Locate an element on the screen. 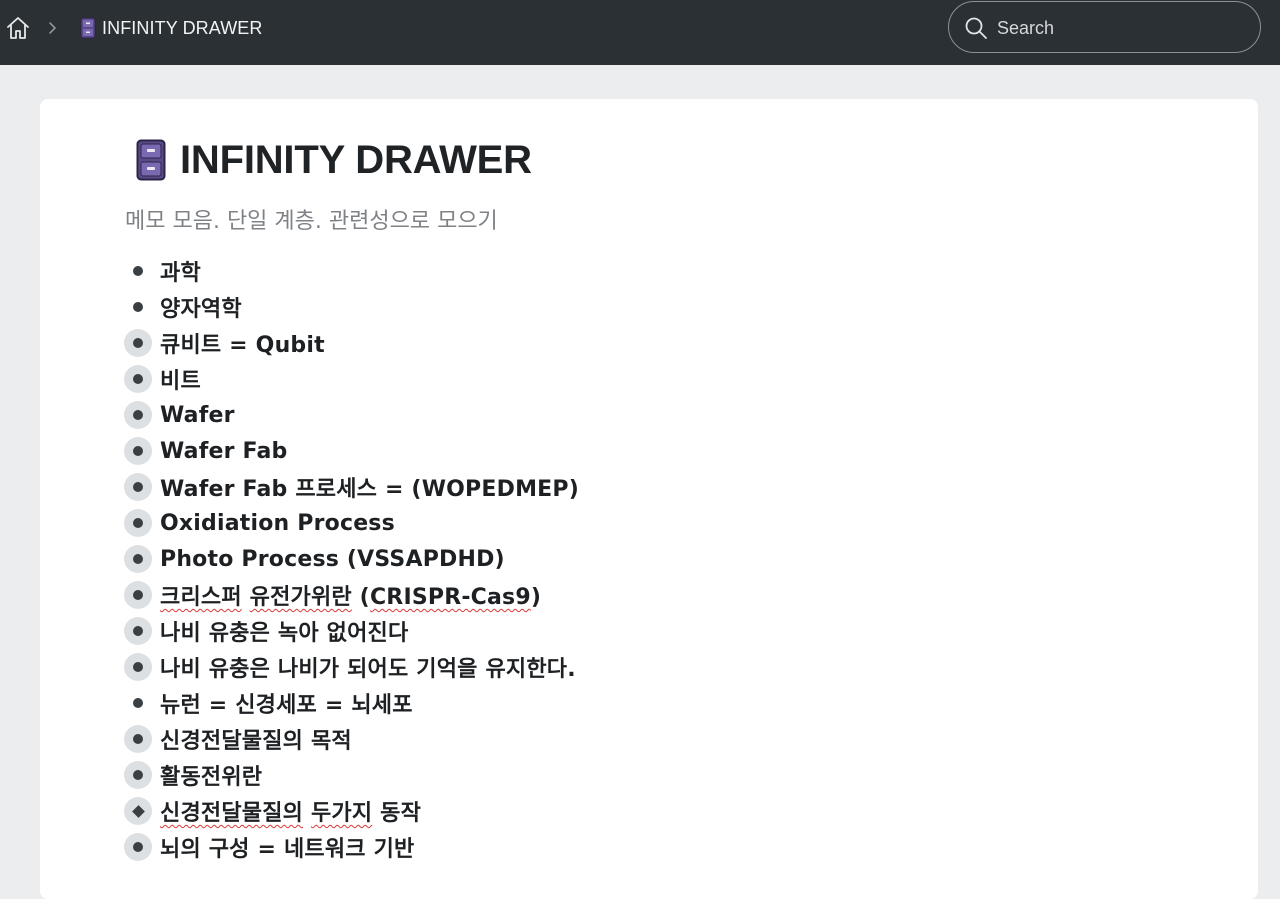 The image size is (1280, 899). search-icon is located at coordinates (976, 28).